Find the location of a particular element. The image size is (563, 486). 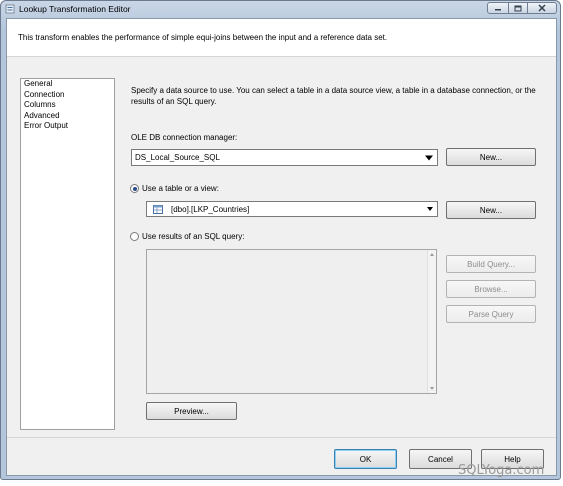

maximize-button is located at coordinates (518, 8).